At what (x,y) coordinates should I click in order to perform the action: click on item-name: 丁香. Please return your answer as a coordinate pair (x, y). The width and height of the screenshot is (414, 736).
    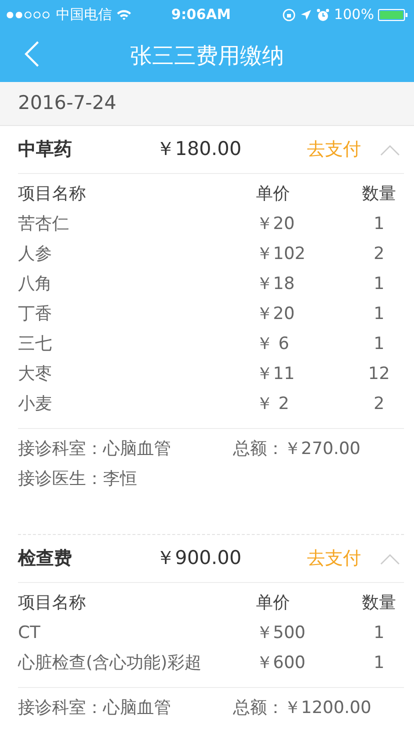
    Looking at the image, I should click on (35, 314).